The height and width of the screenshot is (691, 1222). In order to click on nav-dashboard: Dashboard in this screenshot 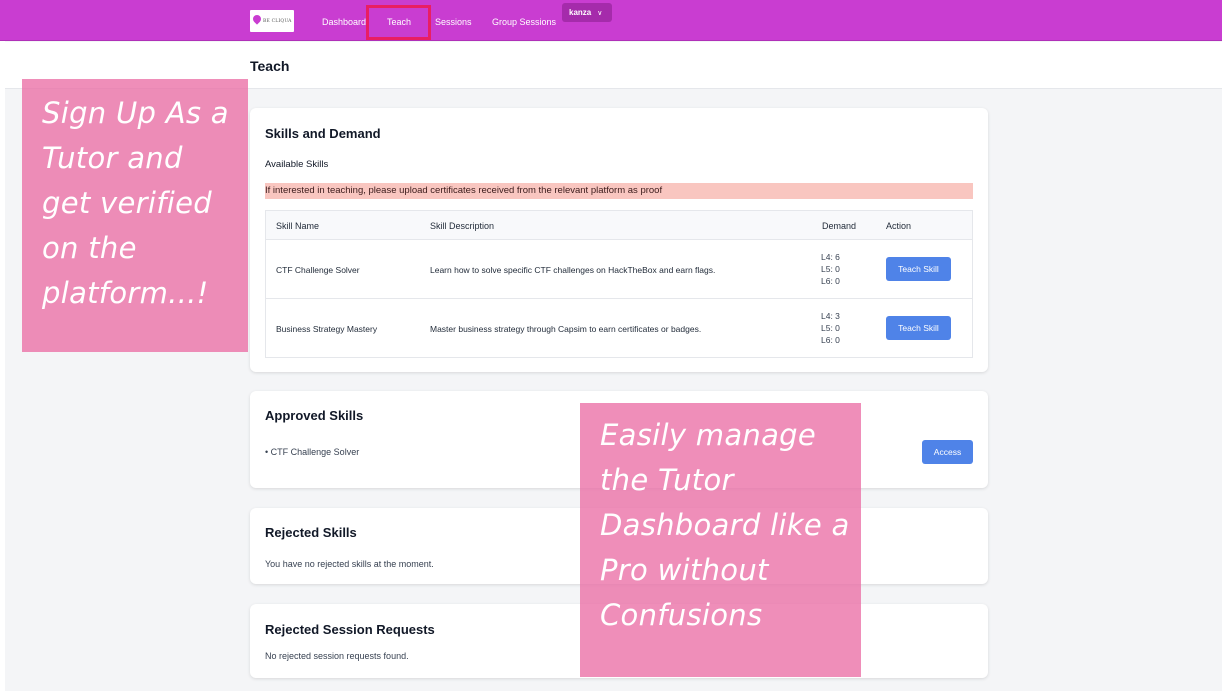, I will do `click(344, 22)`.